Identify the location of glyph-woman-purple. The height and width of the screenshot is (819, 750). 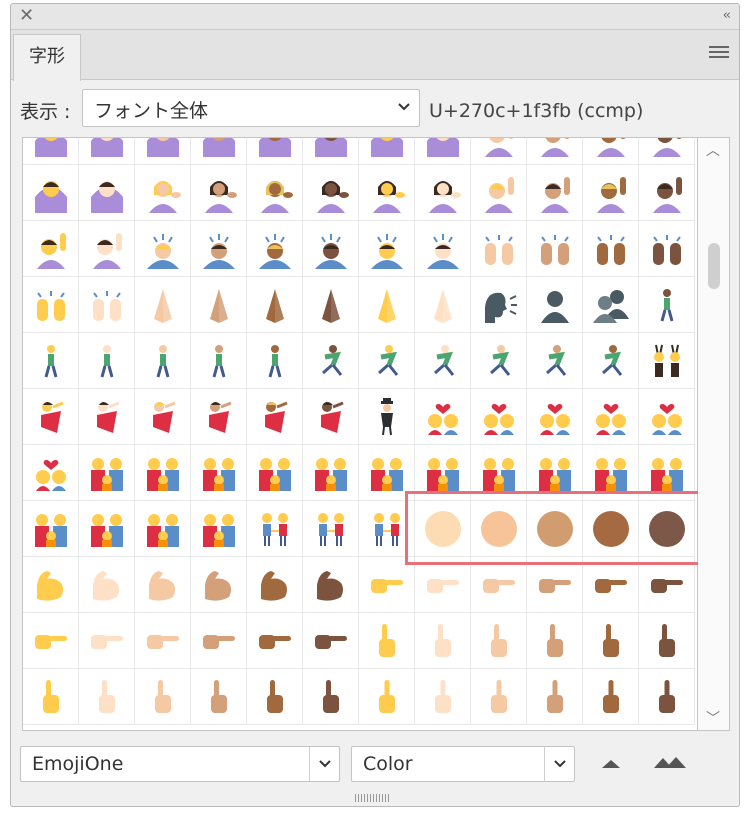
(107, 151).